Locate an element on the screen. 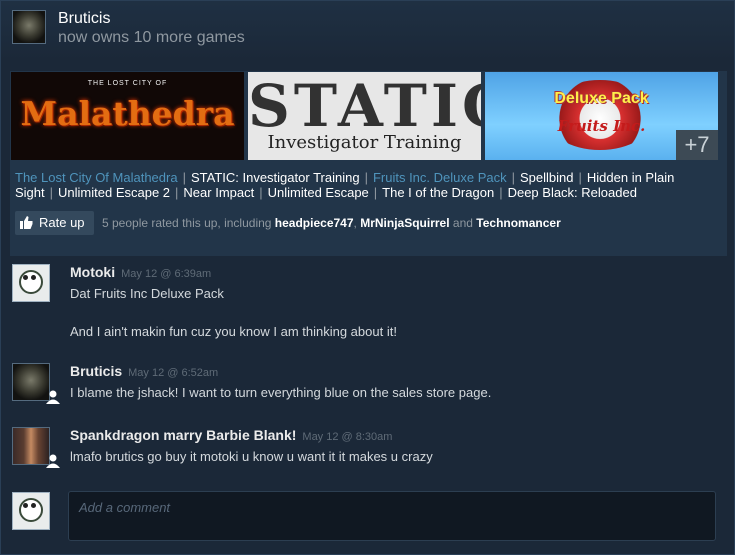 This screenshot has height=555, width=735. rater-link: Technomancer is located at coordinates (518, 223).